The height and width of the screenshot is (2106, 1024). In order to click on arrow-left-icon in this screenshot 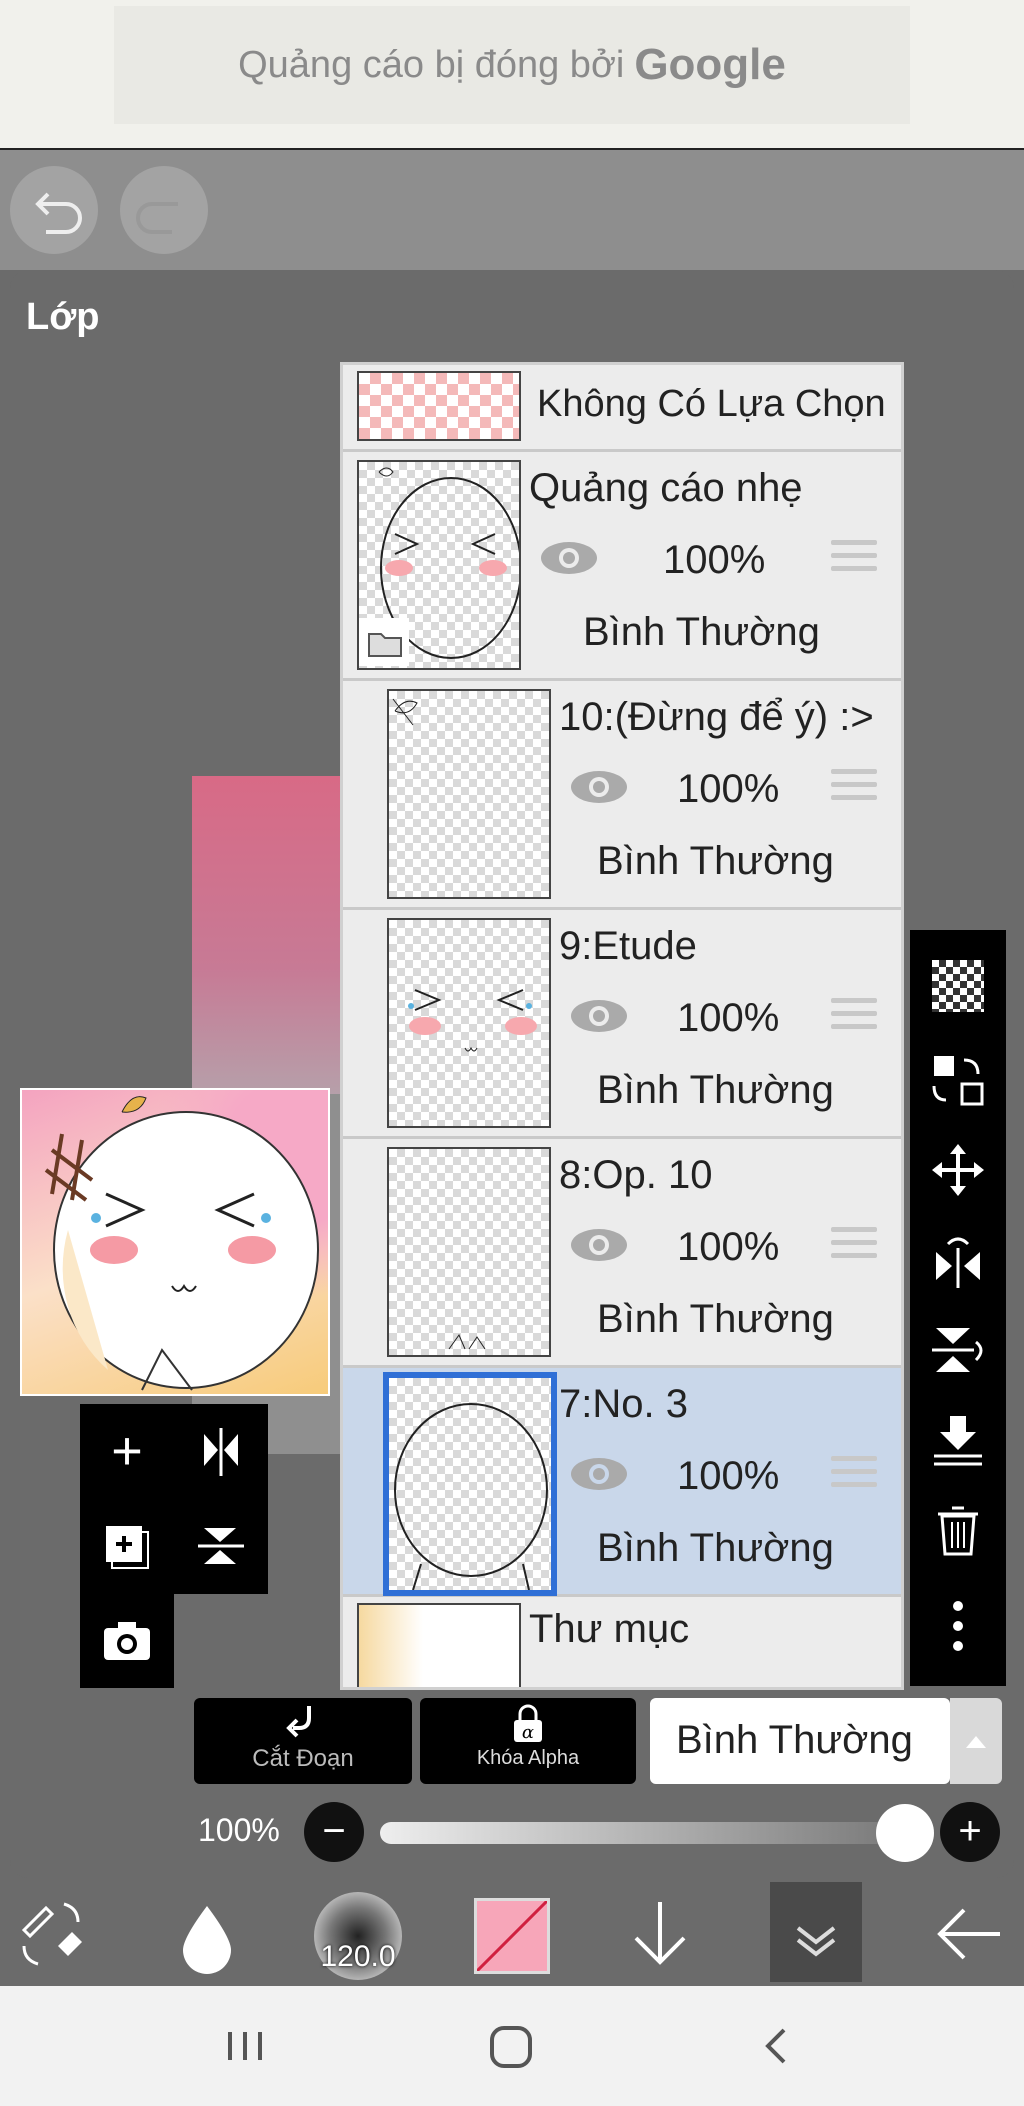, I will do `click(968, 1934)`.